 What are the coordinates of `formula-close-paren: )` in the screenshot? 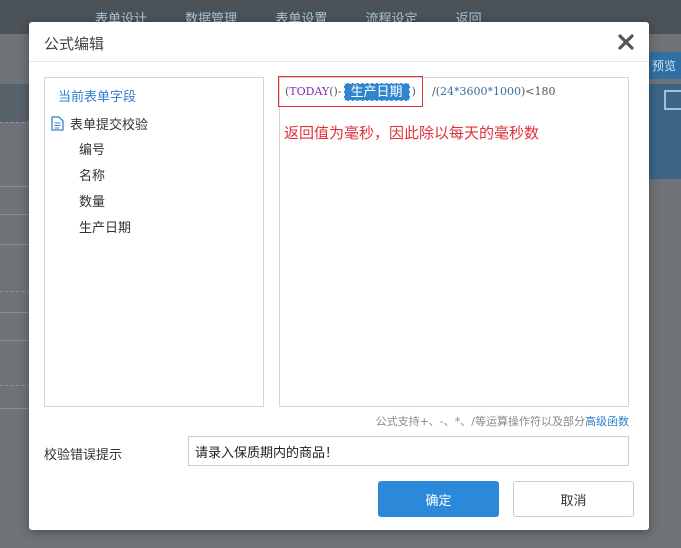 It's located at (413, 91).